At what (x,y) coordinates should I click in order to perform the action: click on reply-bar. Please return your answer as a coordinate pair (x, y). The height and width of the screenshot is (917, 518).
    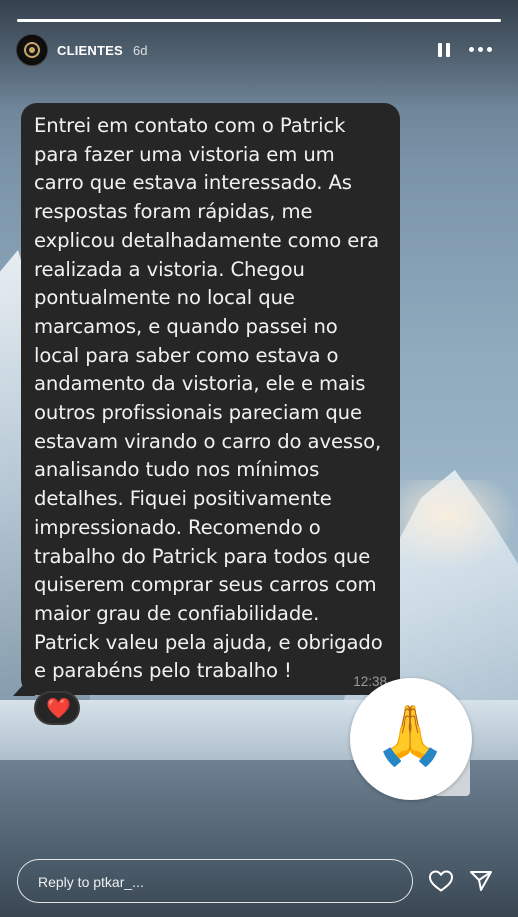
    Looking at the image, I should click on (215, 881).